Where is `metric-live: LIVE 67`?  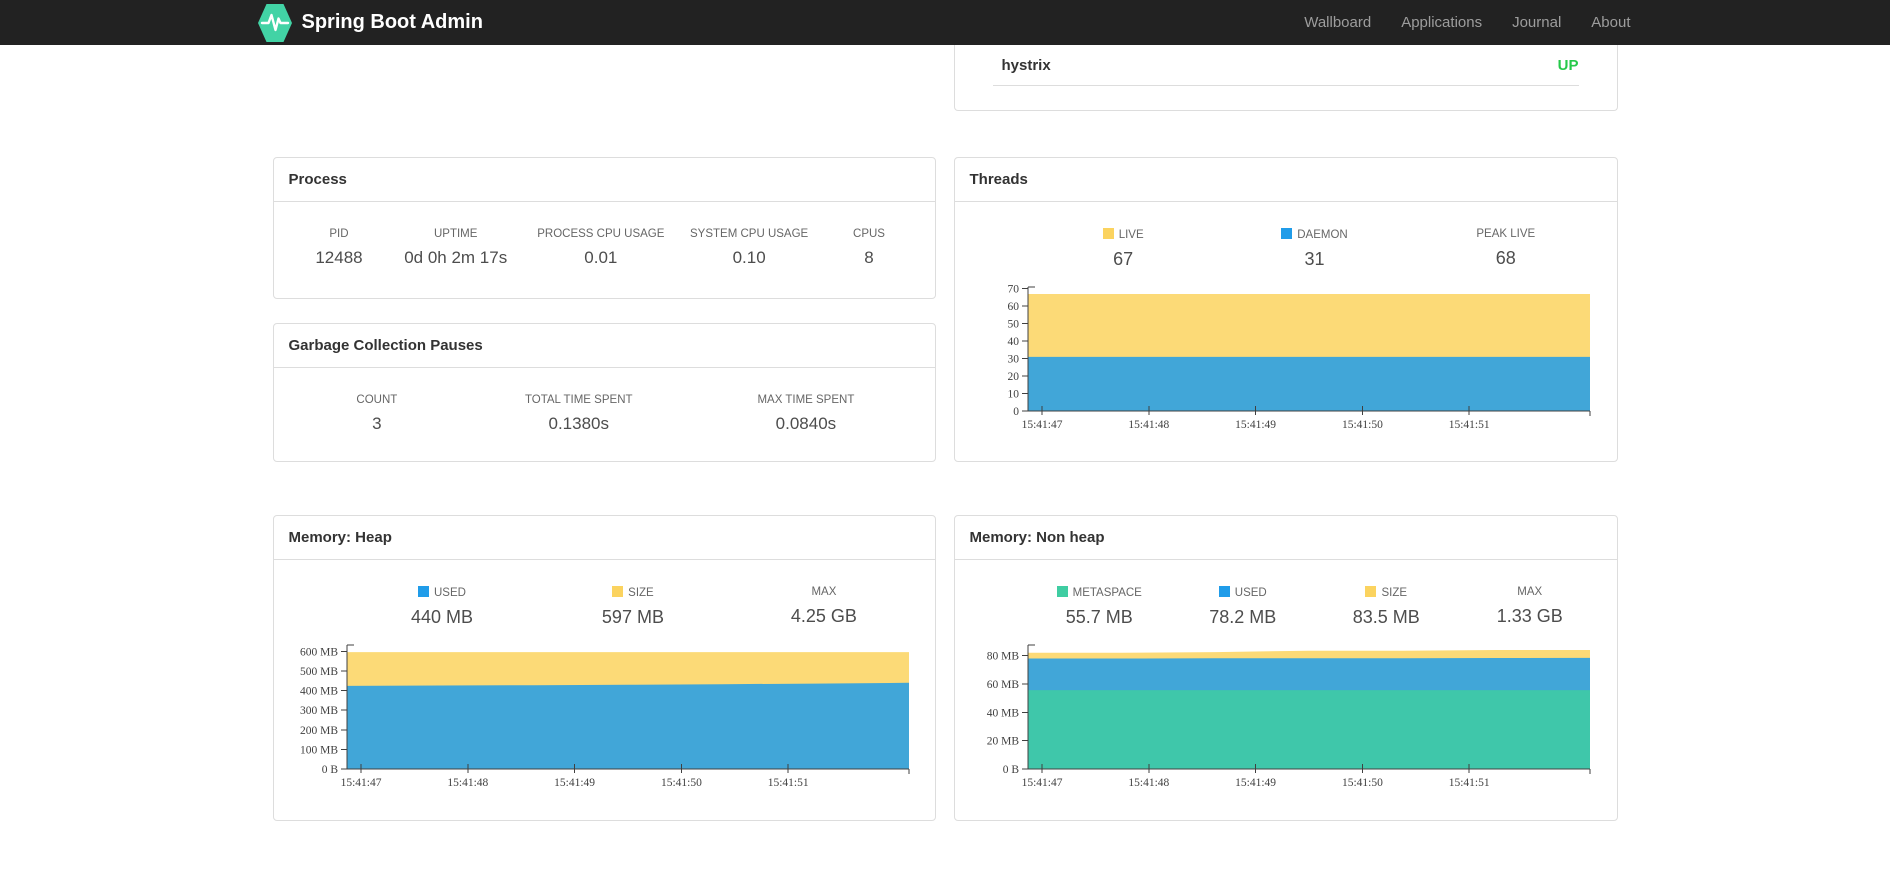
metric-live: LIVE 67 is located at coordinates (1123, 249).